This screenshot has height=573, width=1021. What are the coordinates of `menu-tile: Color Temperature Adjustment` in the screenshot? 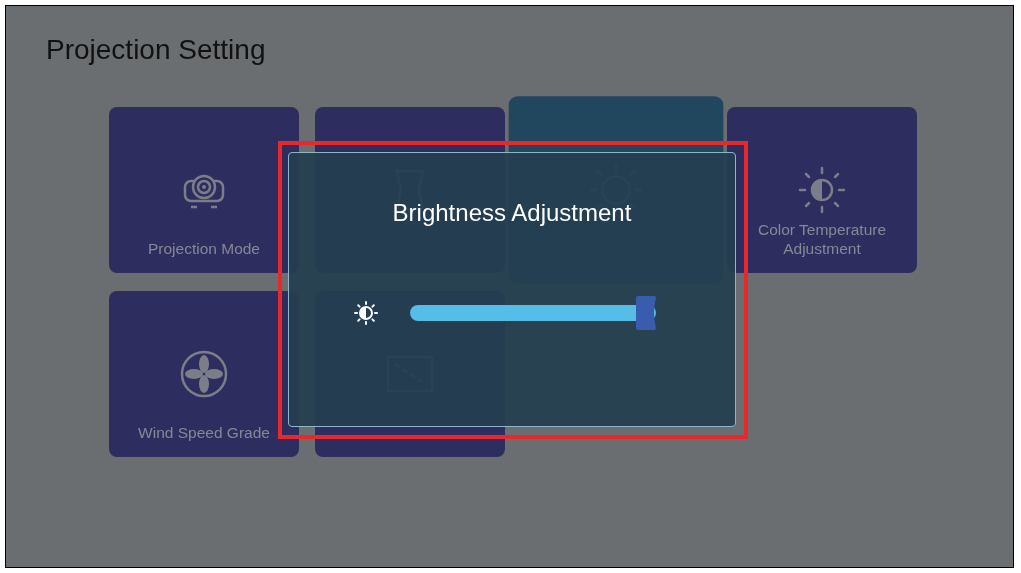 It's located at (822, 190).